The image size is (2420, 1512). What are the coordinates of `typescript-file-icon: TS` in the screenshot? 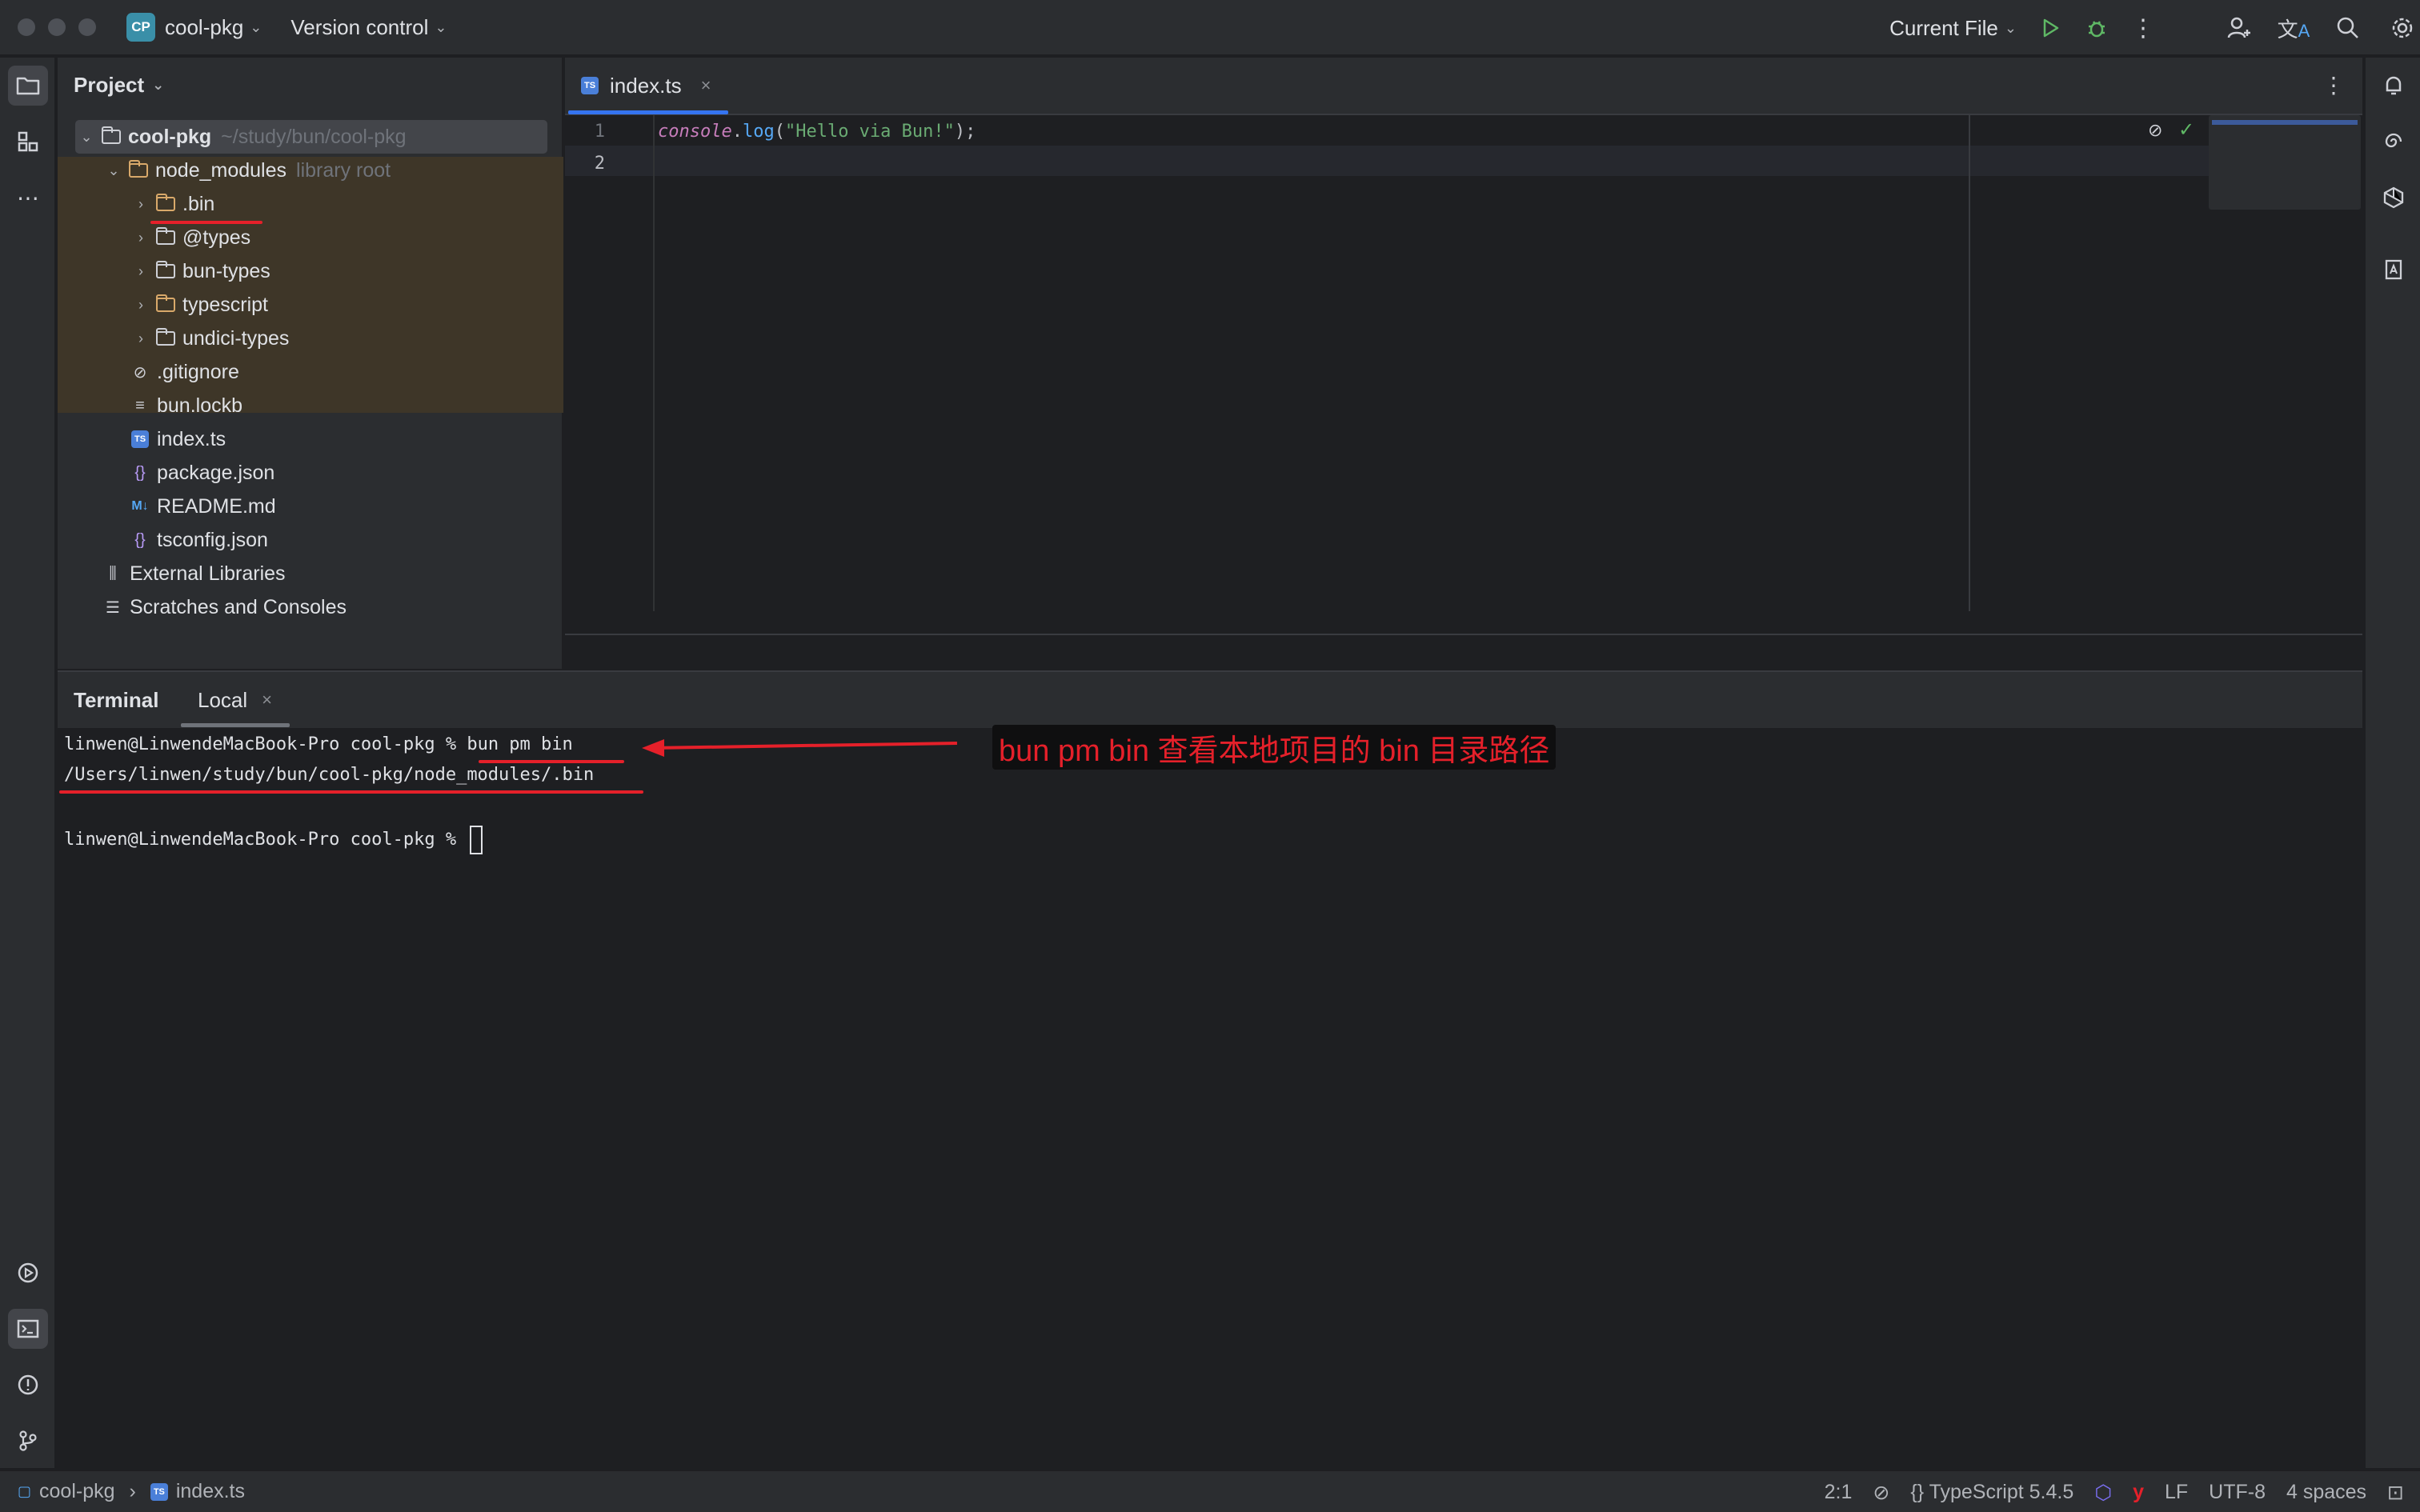 It's located at (140, 439).